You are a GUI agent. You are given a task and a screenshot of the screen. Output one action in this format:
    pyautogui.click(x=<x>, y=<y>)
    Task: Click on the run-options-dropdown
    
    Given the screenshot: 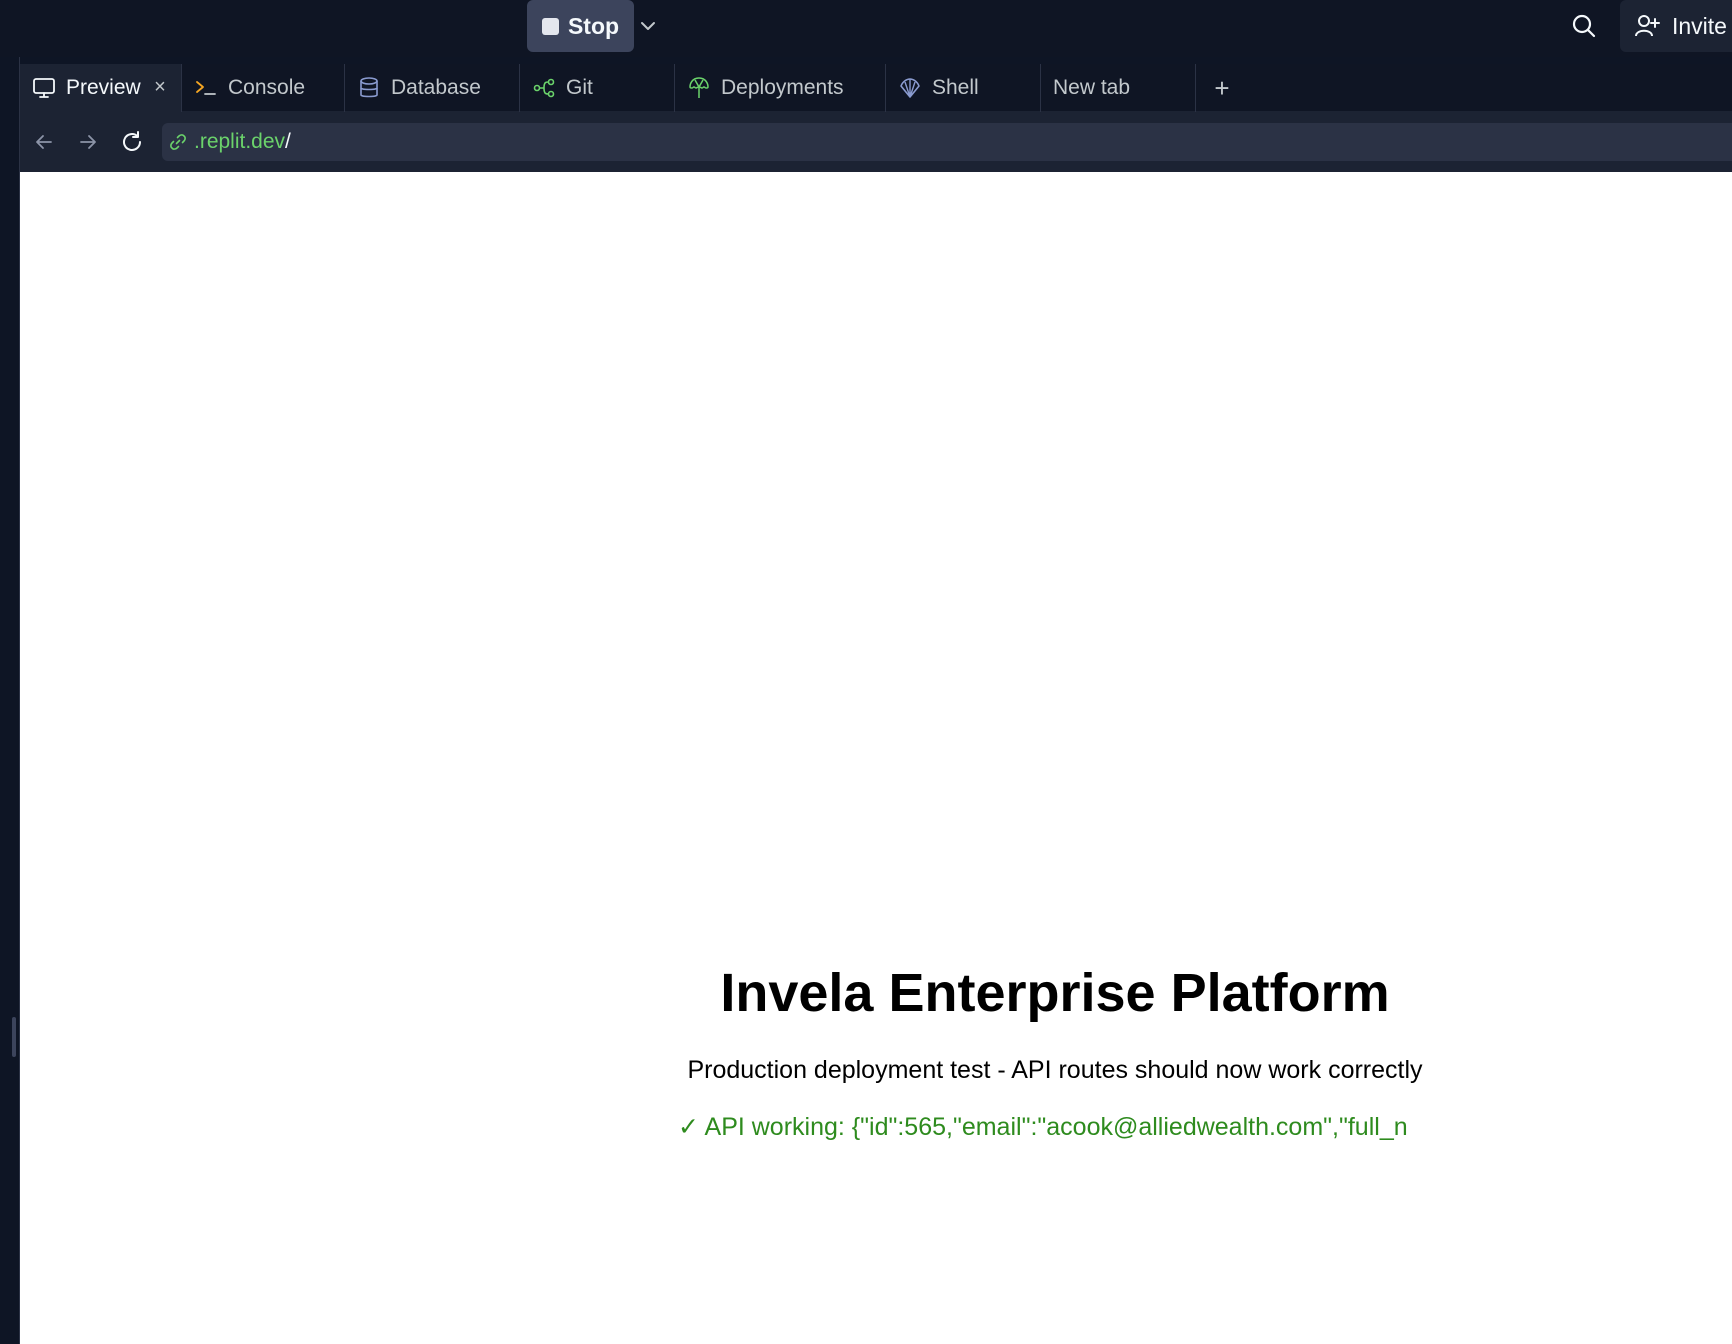 What is the action you would take?
    pyautogui.click(x=648, y=26)
    